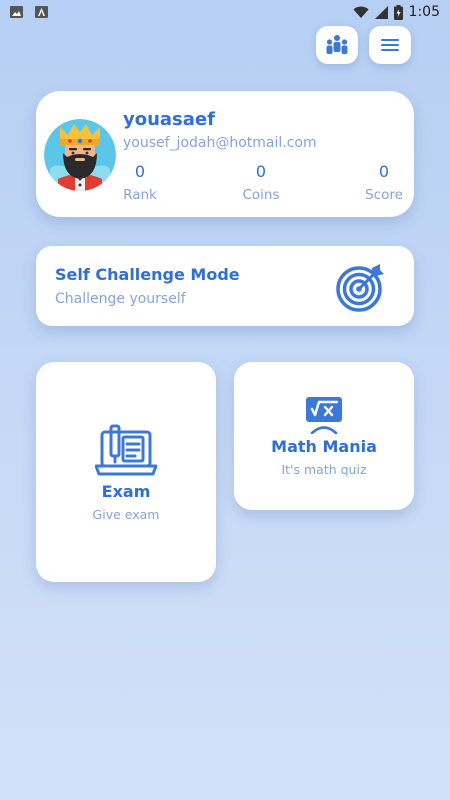  What do you see at coordinates (384, 182) in the screenshot?
I see `score-stat: 0 Score` at bounding box center [384, 182].